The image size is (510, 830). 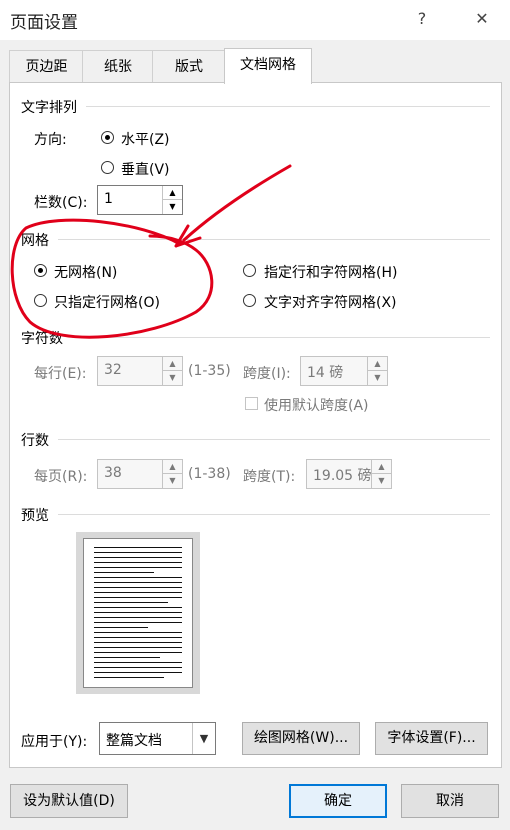 What do you see at coordinates (108, 199) in the screenshot?
I see `columns-value: 1` at bounding box center [108, 199].